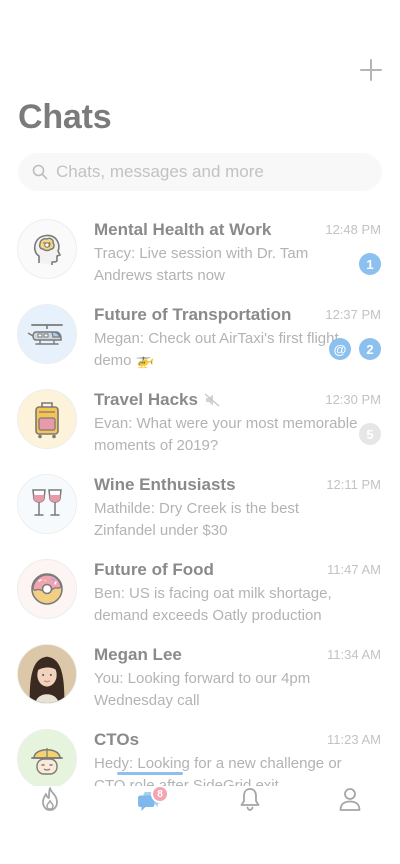  I want to click on tab-profile, so click(350, 803).